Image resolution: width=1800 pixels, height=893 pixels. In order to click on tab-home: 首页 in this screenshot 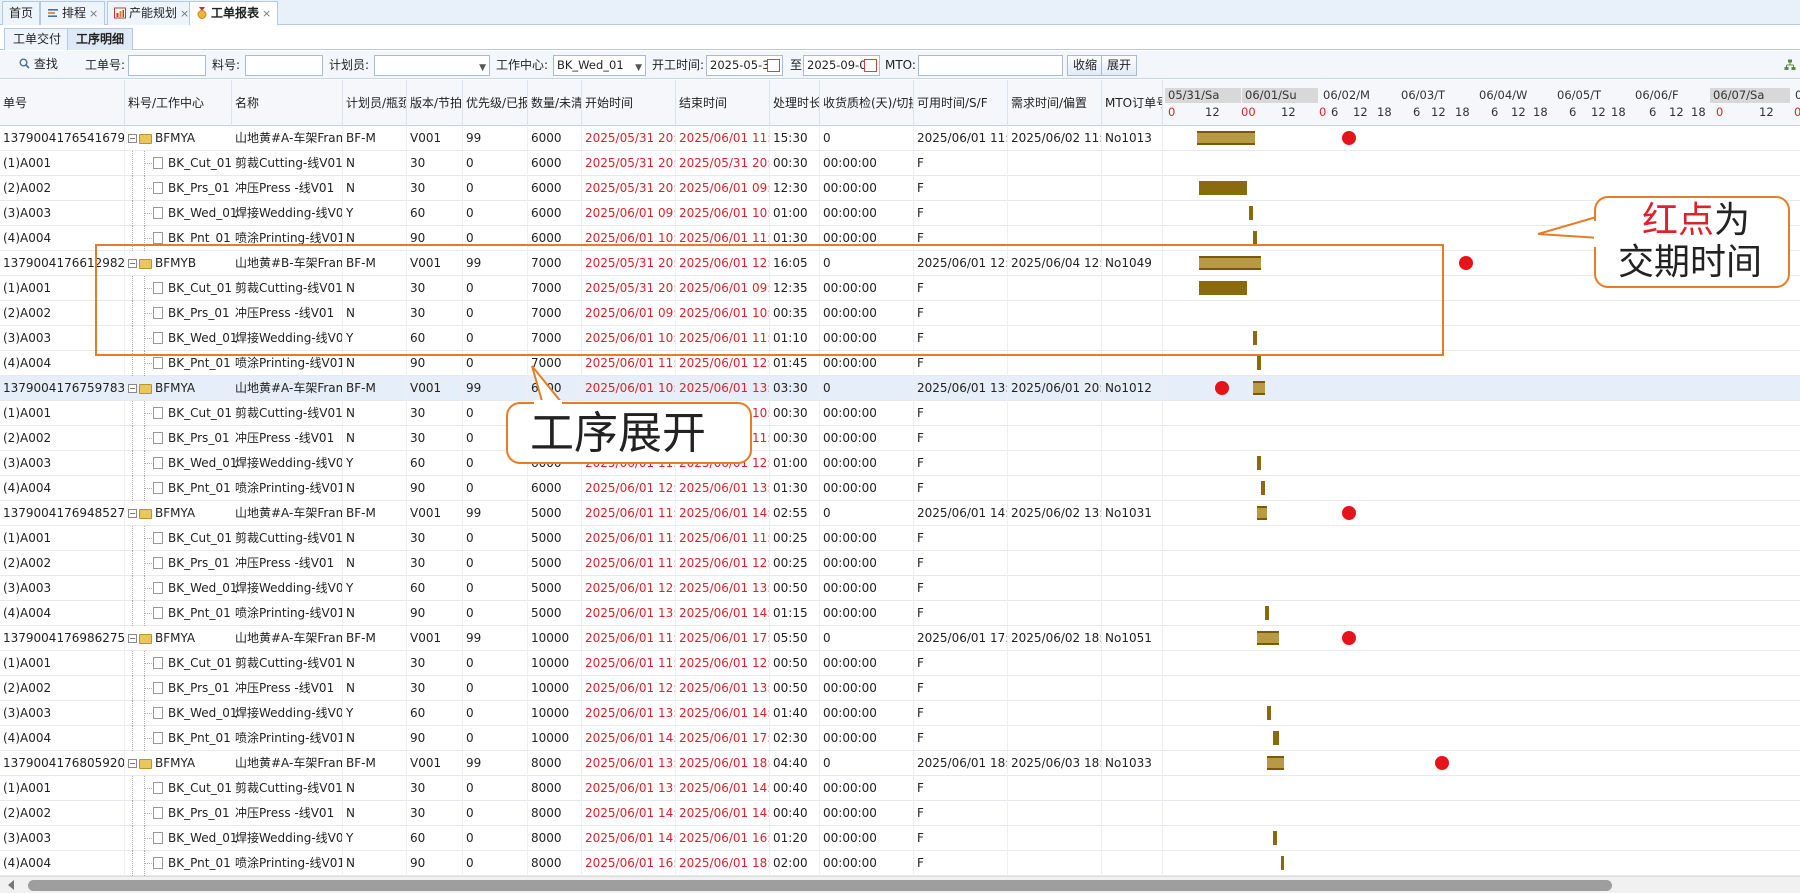, I will do `click(21, 13)`.